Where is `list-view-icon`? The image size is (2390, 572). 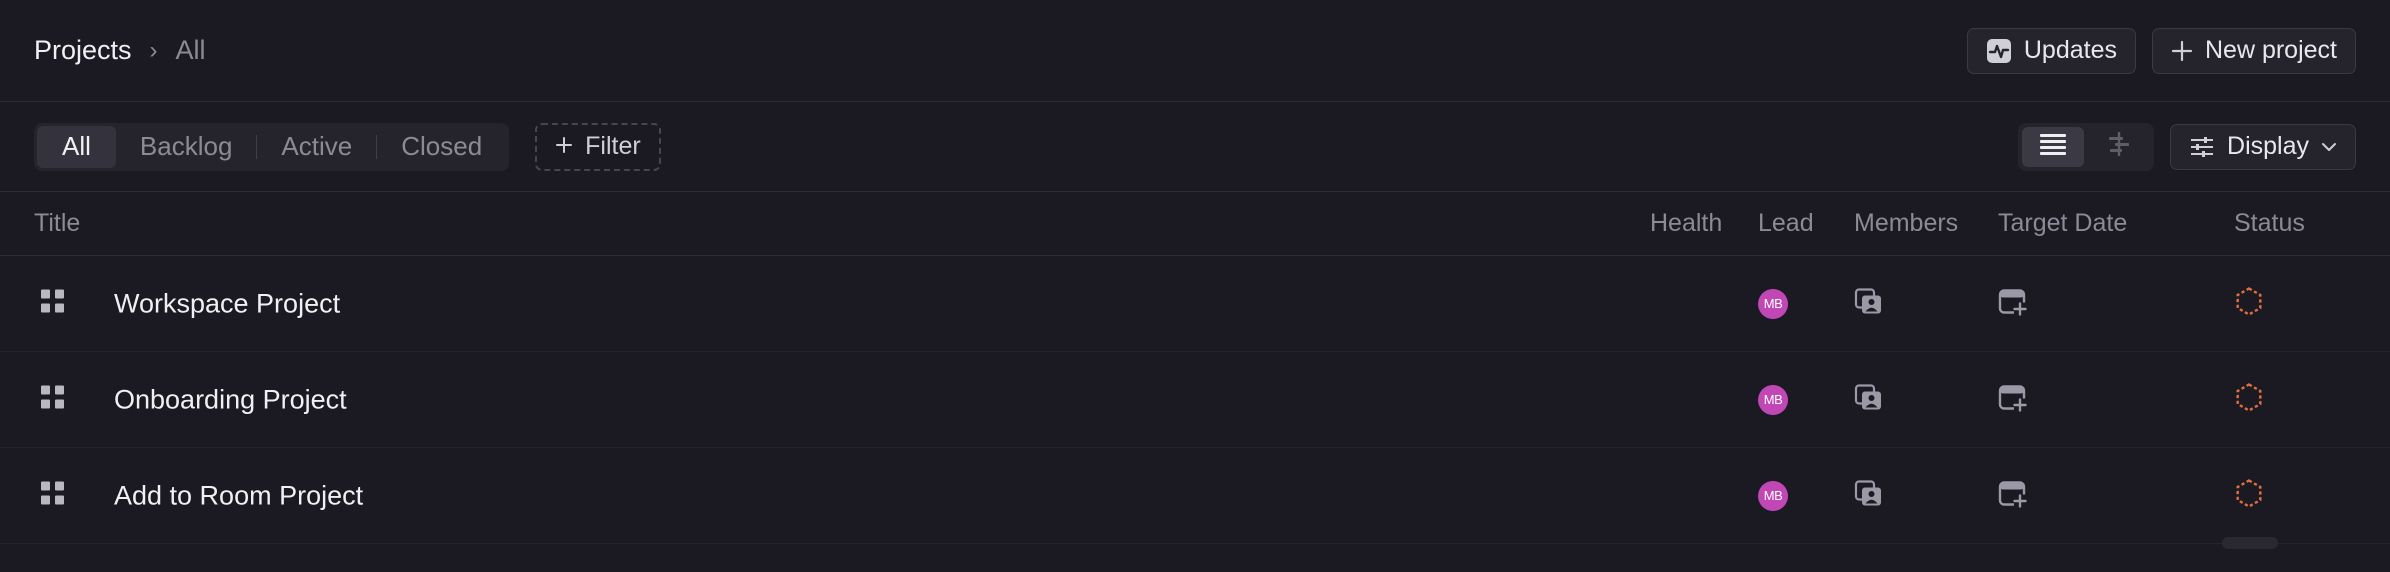 list-view-icon is located at coordinates (2053, 146).